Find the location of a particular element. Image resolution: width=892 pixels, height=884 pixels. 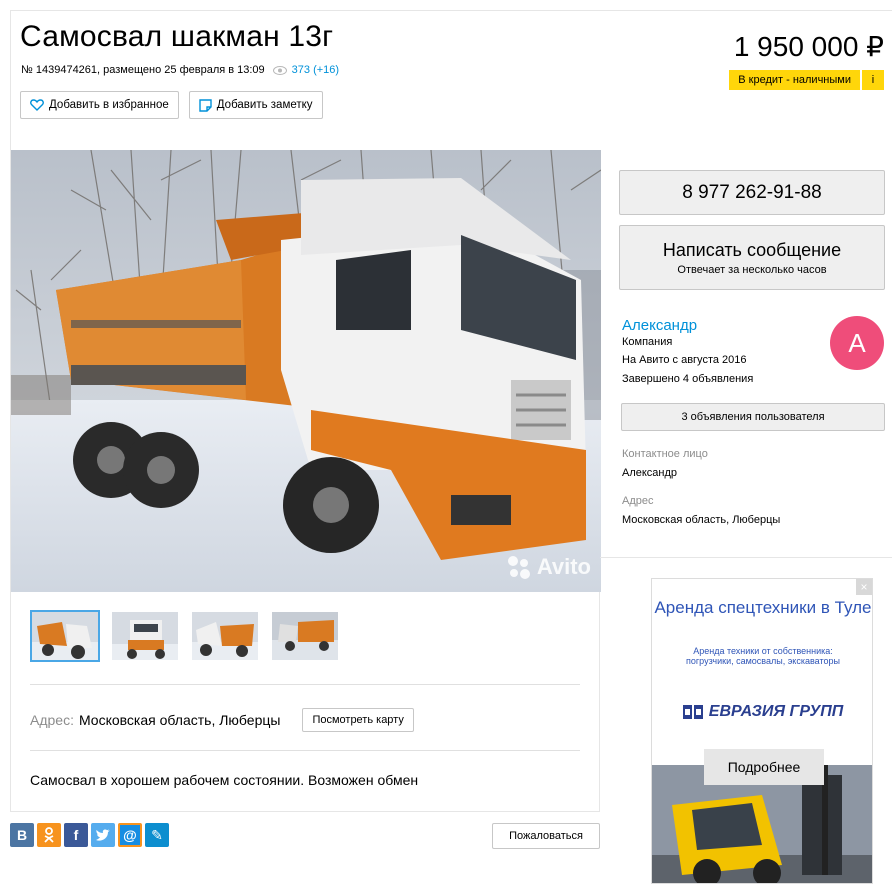

write-message-label: Написать сообщение is located at coordinates (752, 249).